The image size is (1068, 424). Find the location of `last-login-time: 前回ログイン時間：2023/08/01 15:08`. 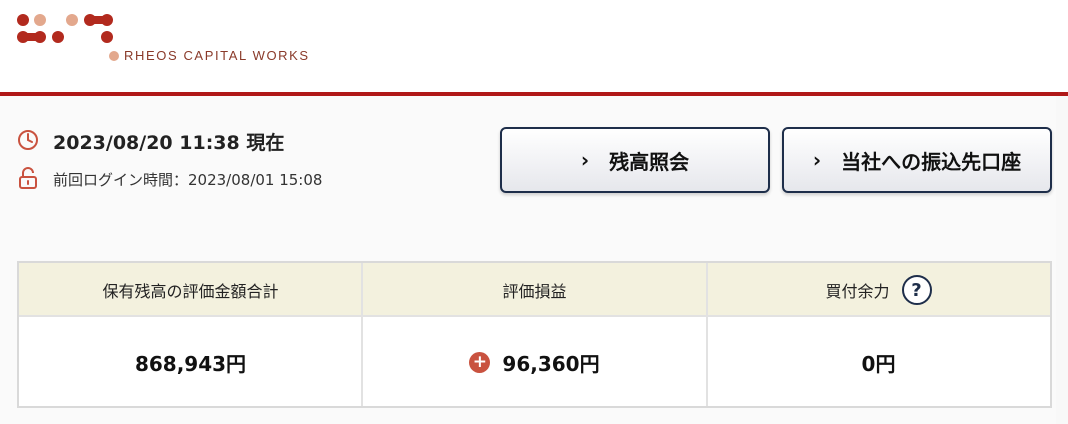

last-login-time: 前回ログイン時間：2023/08/01 15:08 is located at coordinates (188, 180).